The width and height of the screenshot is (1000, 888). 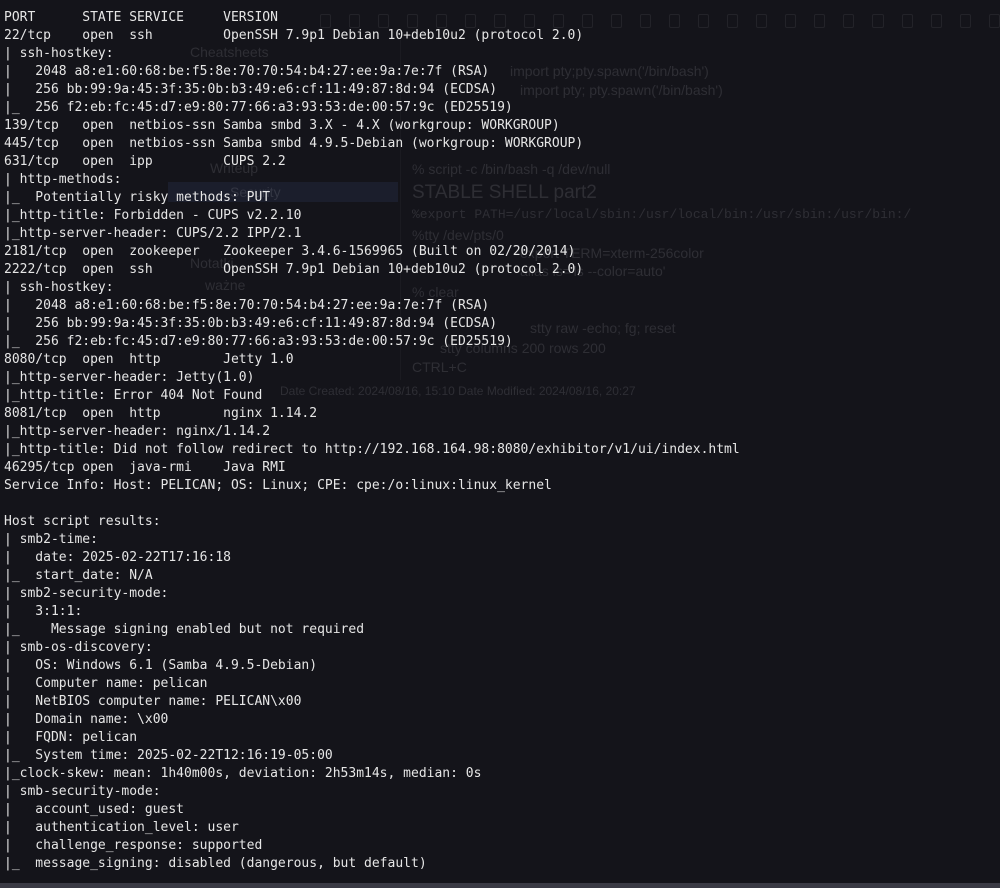 I want to click on terminal-line: |_http-server-header: CUPS/2.2 IPP/2.1, so click(x=153, y=233).